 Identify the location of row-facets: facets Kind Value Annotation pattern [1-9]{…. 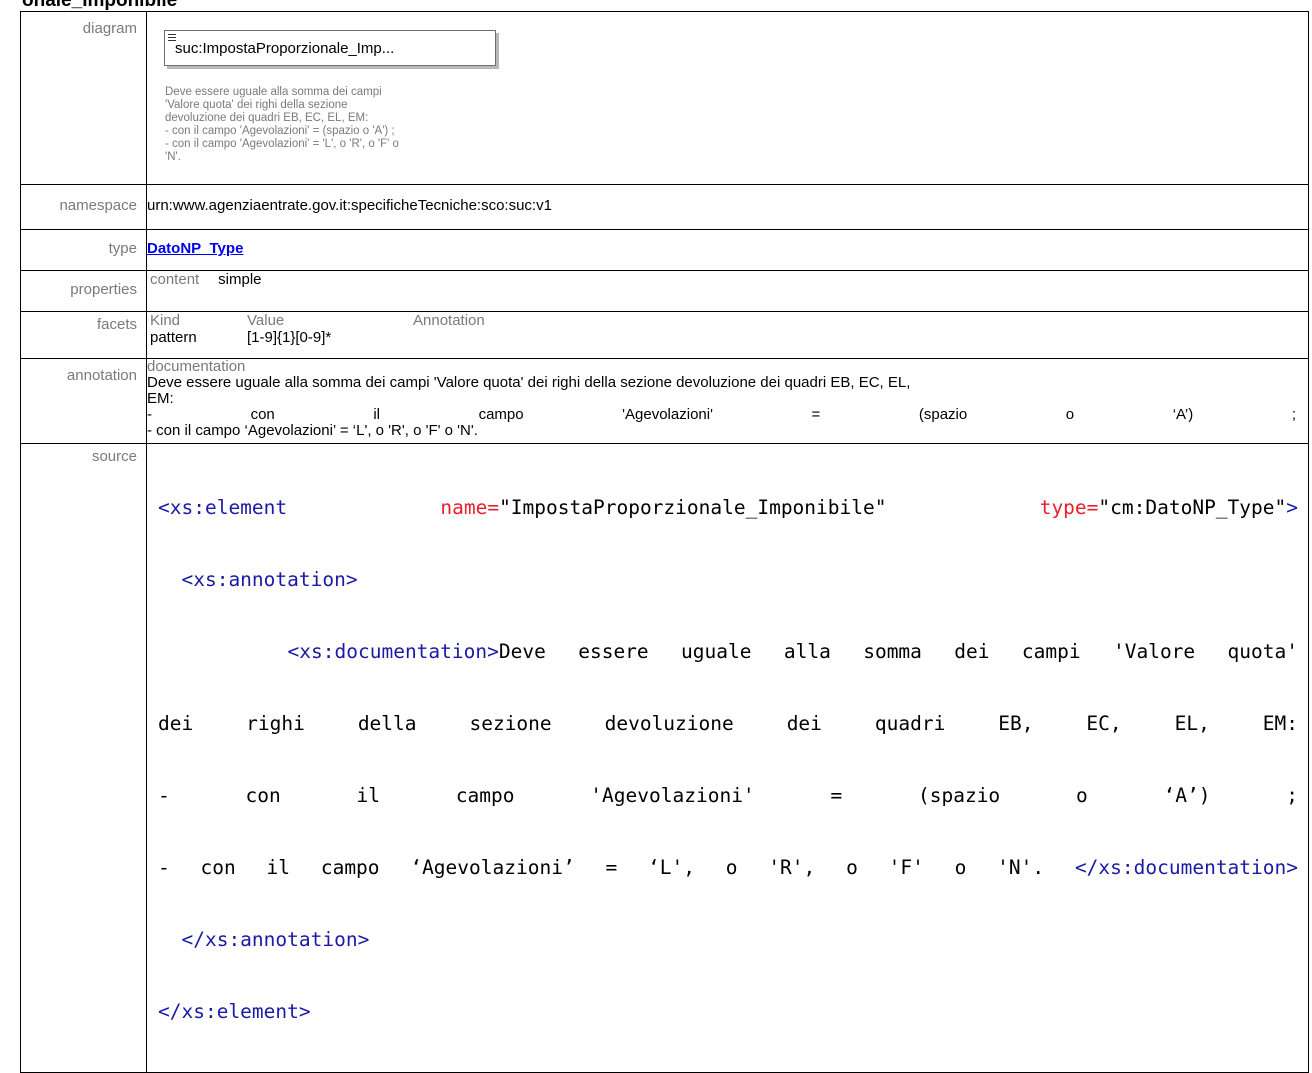
(664, 335).